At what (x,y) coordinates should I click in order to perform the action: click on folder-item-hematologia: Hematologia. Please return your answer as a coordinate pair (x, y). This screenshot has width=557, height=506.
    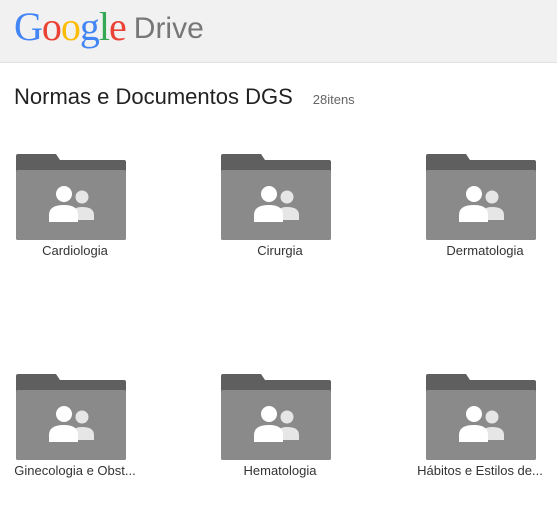
    Looking at the image, I should click on (280, 430).